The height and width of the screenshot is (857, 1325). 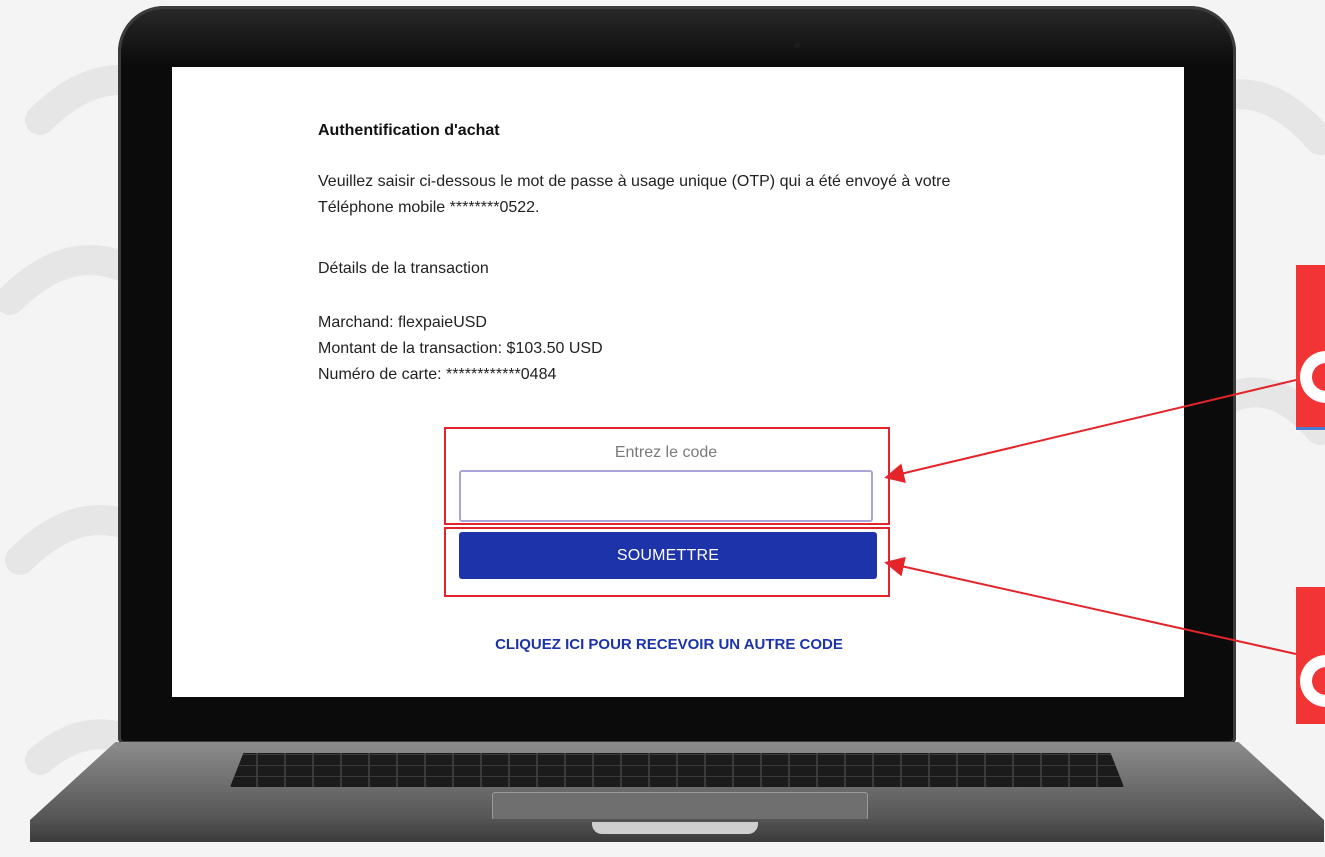 I want to click on merchant-line: Marchand: flexpaieUSD, so click(x=402, y=322).